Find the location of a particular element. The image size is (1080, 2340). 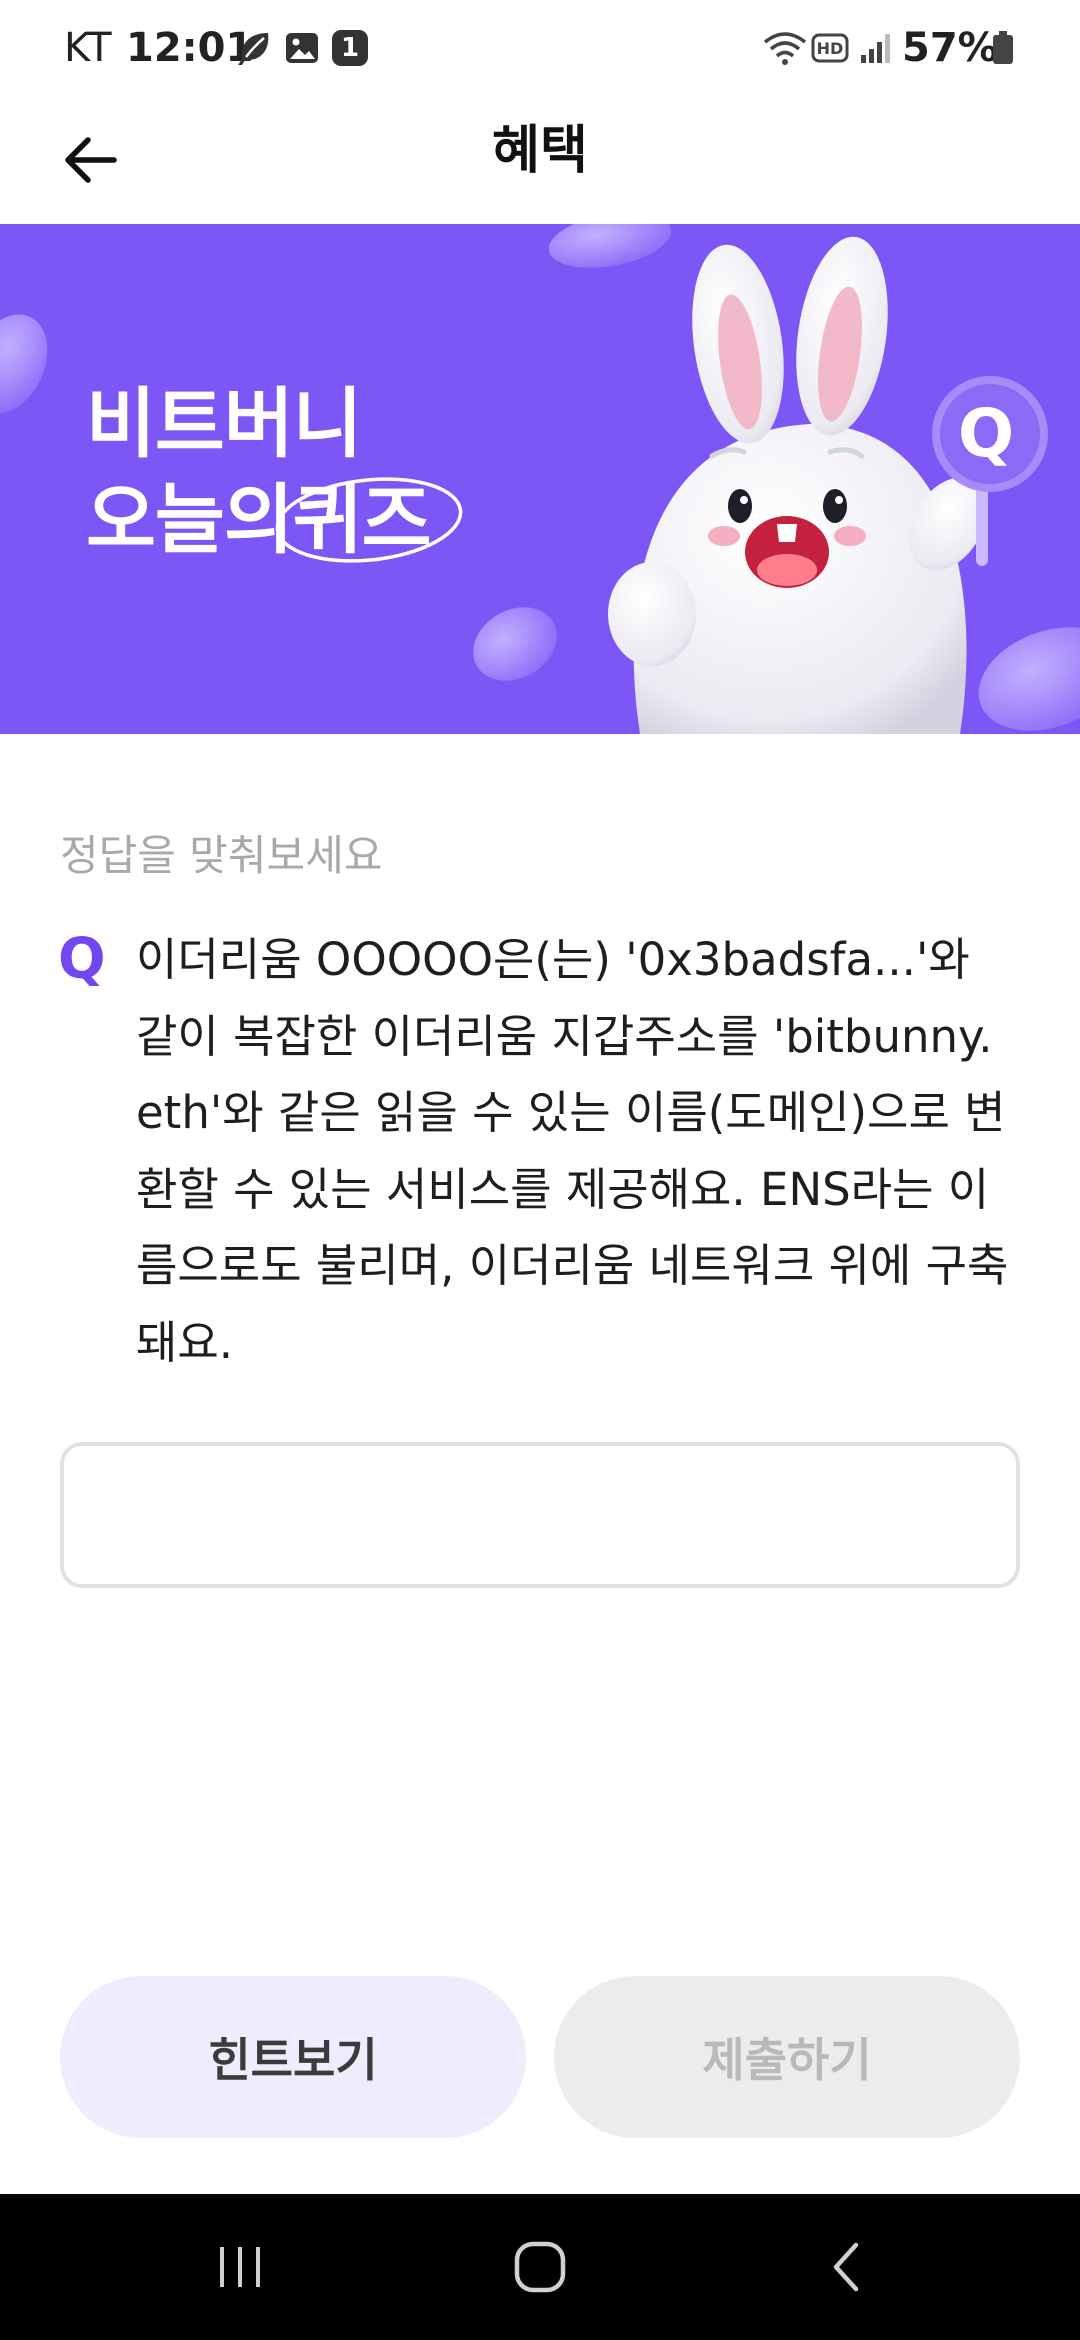

recent-apps-button is located at coordinates (240, 2267).